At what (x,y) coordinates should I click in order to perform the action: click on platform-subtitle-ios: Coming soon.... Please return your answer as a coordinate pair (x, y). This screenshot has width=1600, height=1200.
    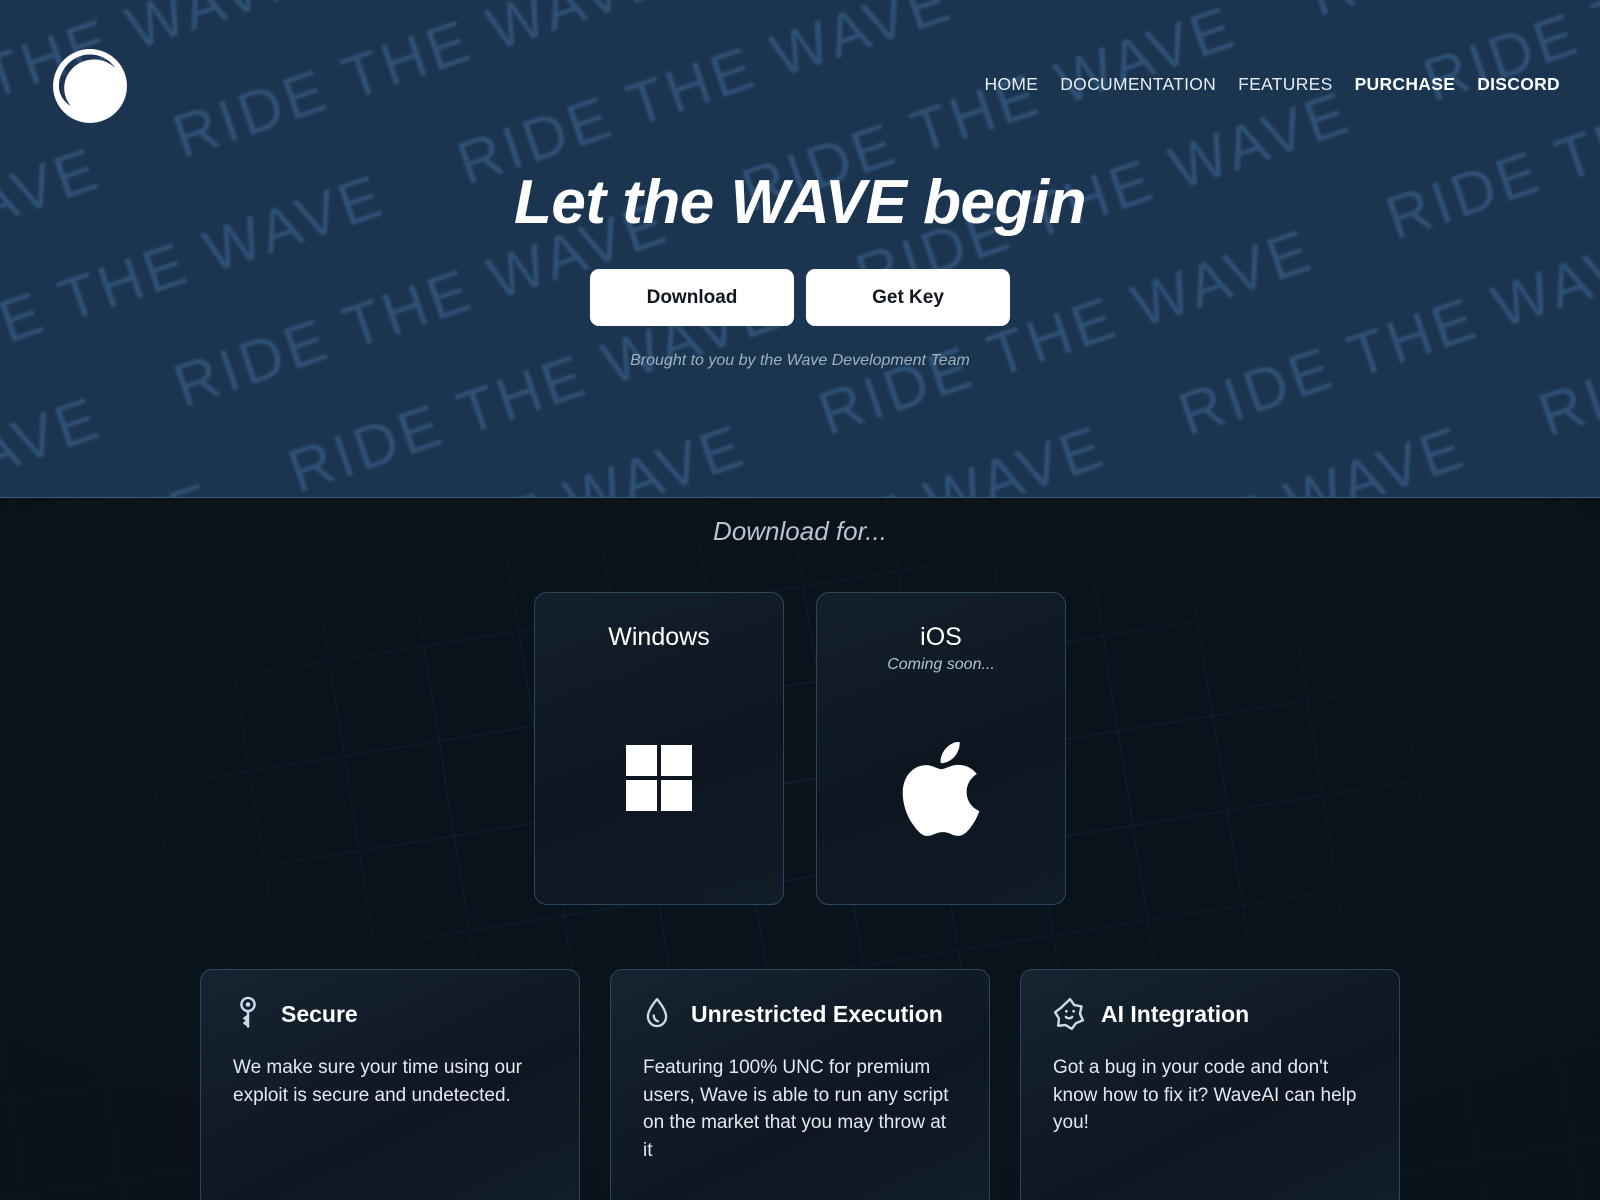
    Looking at the image, I should click on (941, 664).